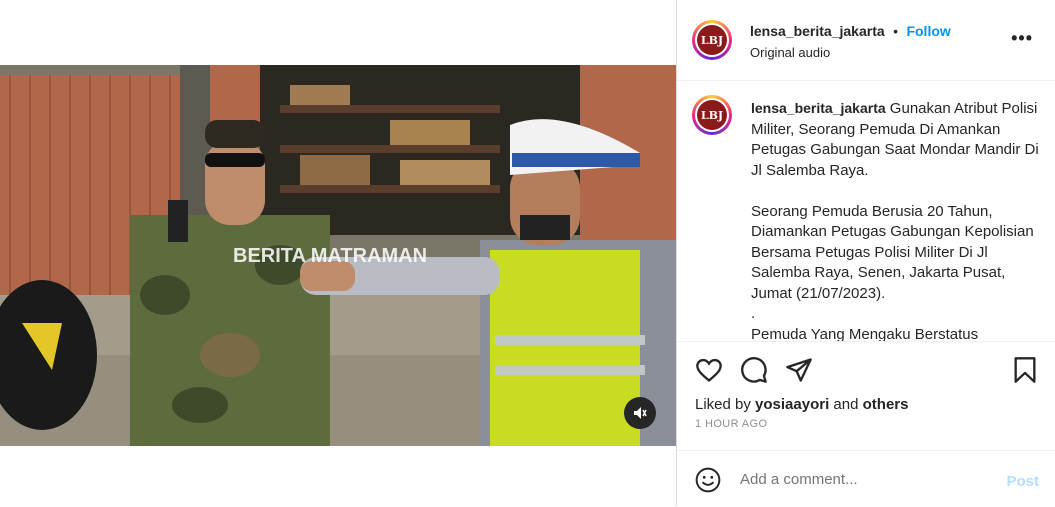 This screenshot has height=507, width=1055. I want to click on comment-icon, so click(754, 370).